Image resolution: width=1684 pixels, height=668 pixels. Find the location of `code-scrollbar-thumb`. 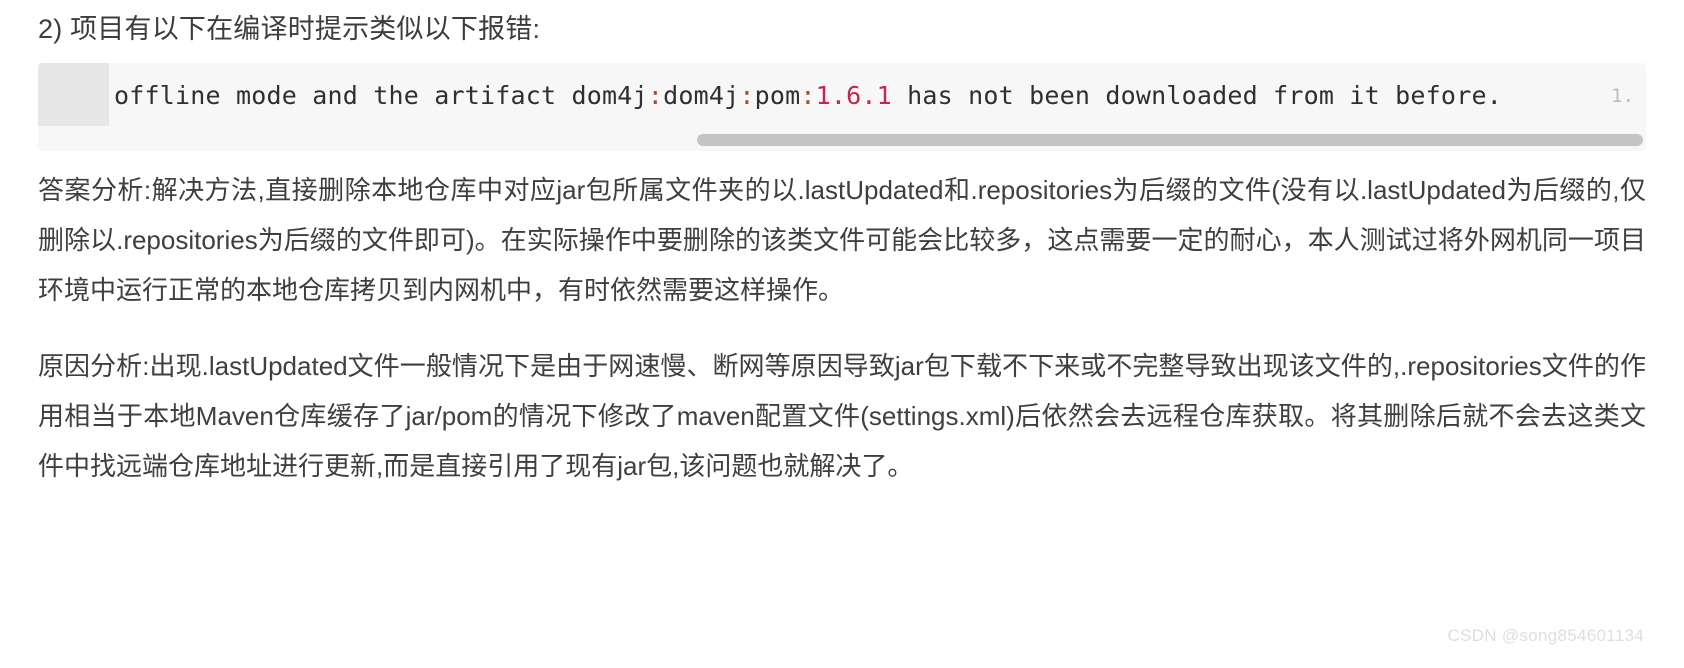

code-scrollbar-thumb is located at coordinates (1170, 140).